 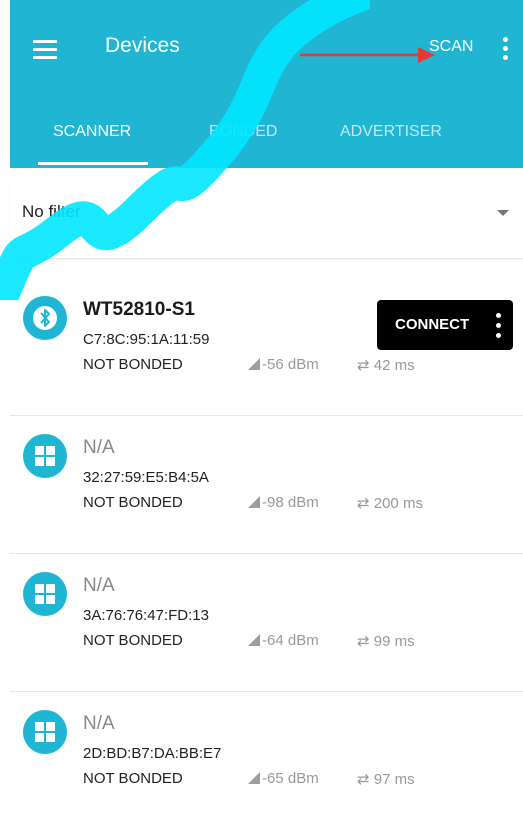 I want to click on scan-button: SCAN, so click(x=451, y=47).